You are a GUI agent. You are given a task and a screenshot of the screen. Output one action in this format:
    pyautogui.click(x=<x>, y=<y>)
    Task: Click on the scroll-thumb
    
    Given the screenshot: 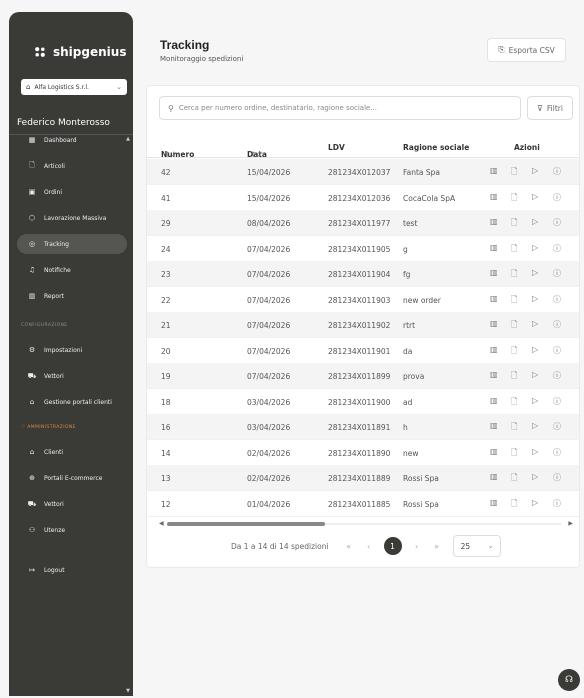 What is the action you would take?
    pyautogui.click(x=246, y=524)
    